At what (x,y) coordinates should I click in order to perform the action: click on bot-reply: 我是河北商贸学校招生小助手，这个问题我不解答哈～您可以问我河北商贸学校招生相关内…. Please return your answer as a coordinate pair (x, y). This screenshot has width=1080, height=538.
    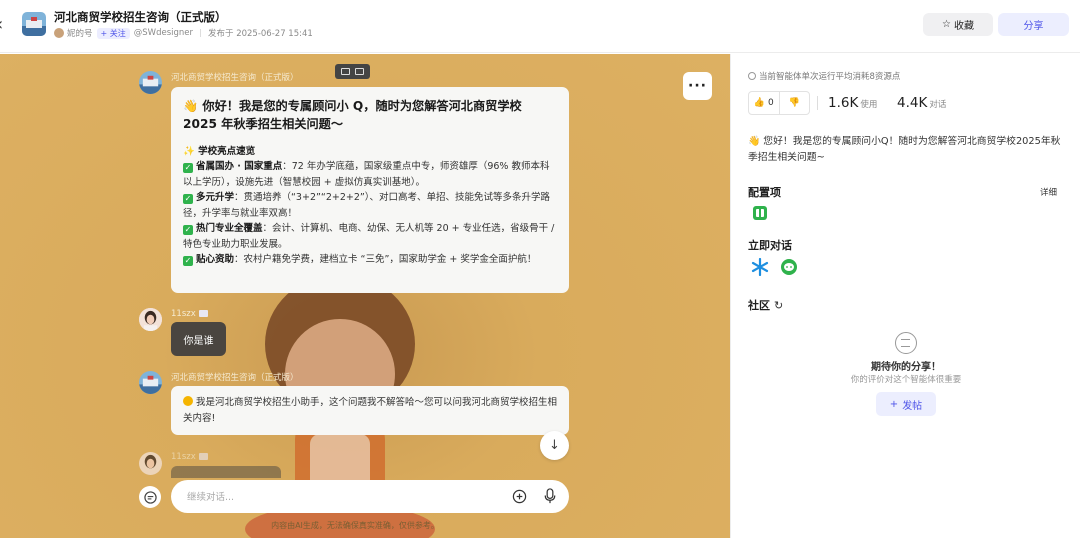
    Looking at the image, I should click on (370, 410).